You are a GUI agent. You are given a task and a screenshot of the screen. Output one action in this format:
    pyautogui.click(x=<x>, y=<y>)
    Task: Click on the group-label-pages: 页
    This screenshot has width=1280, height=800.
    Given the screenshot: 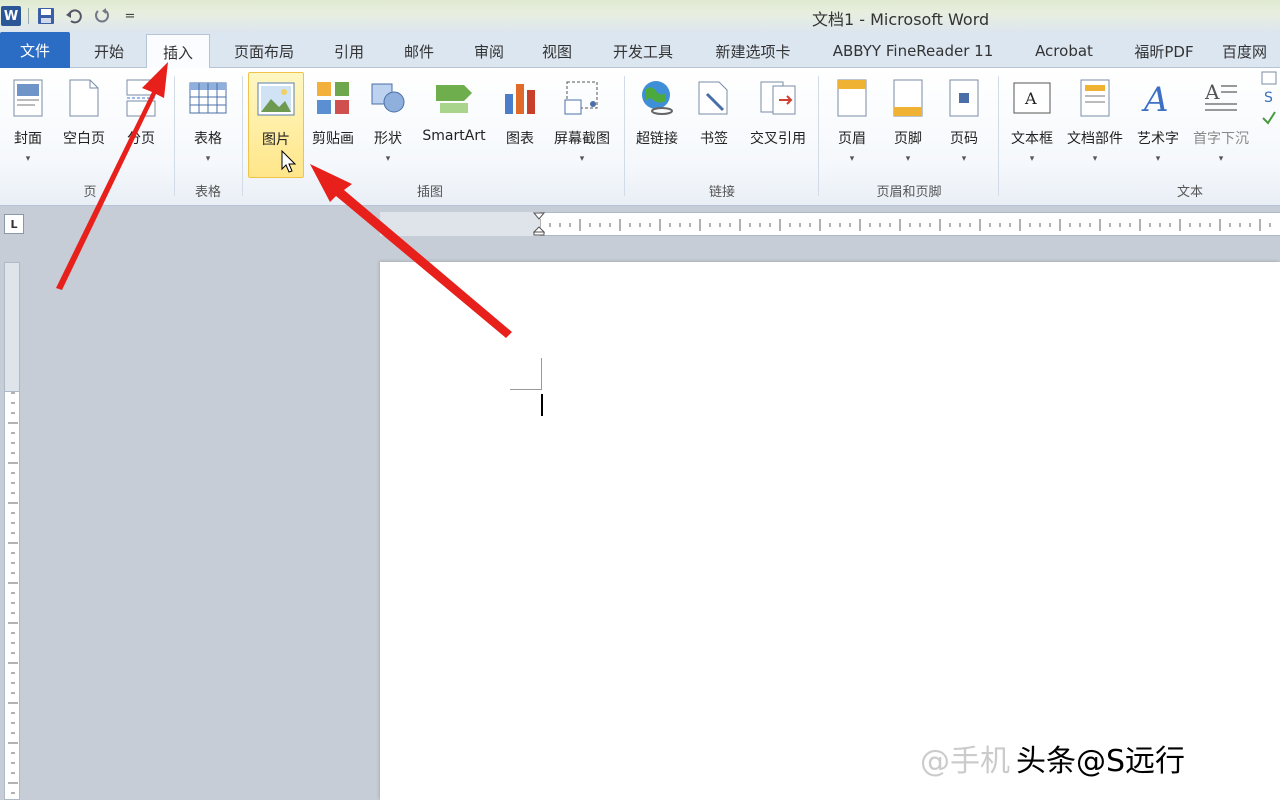 What is the action you would take?
    pyautogui.click(x=90, y=192)
    